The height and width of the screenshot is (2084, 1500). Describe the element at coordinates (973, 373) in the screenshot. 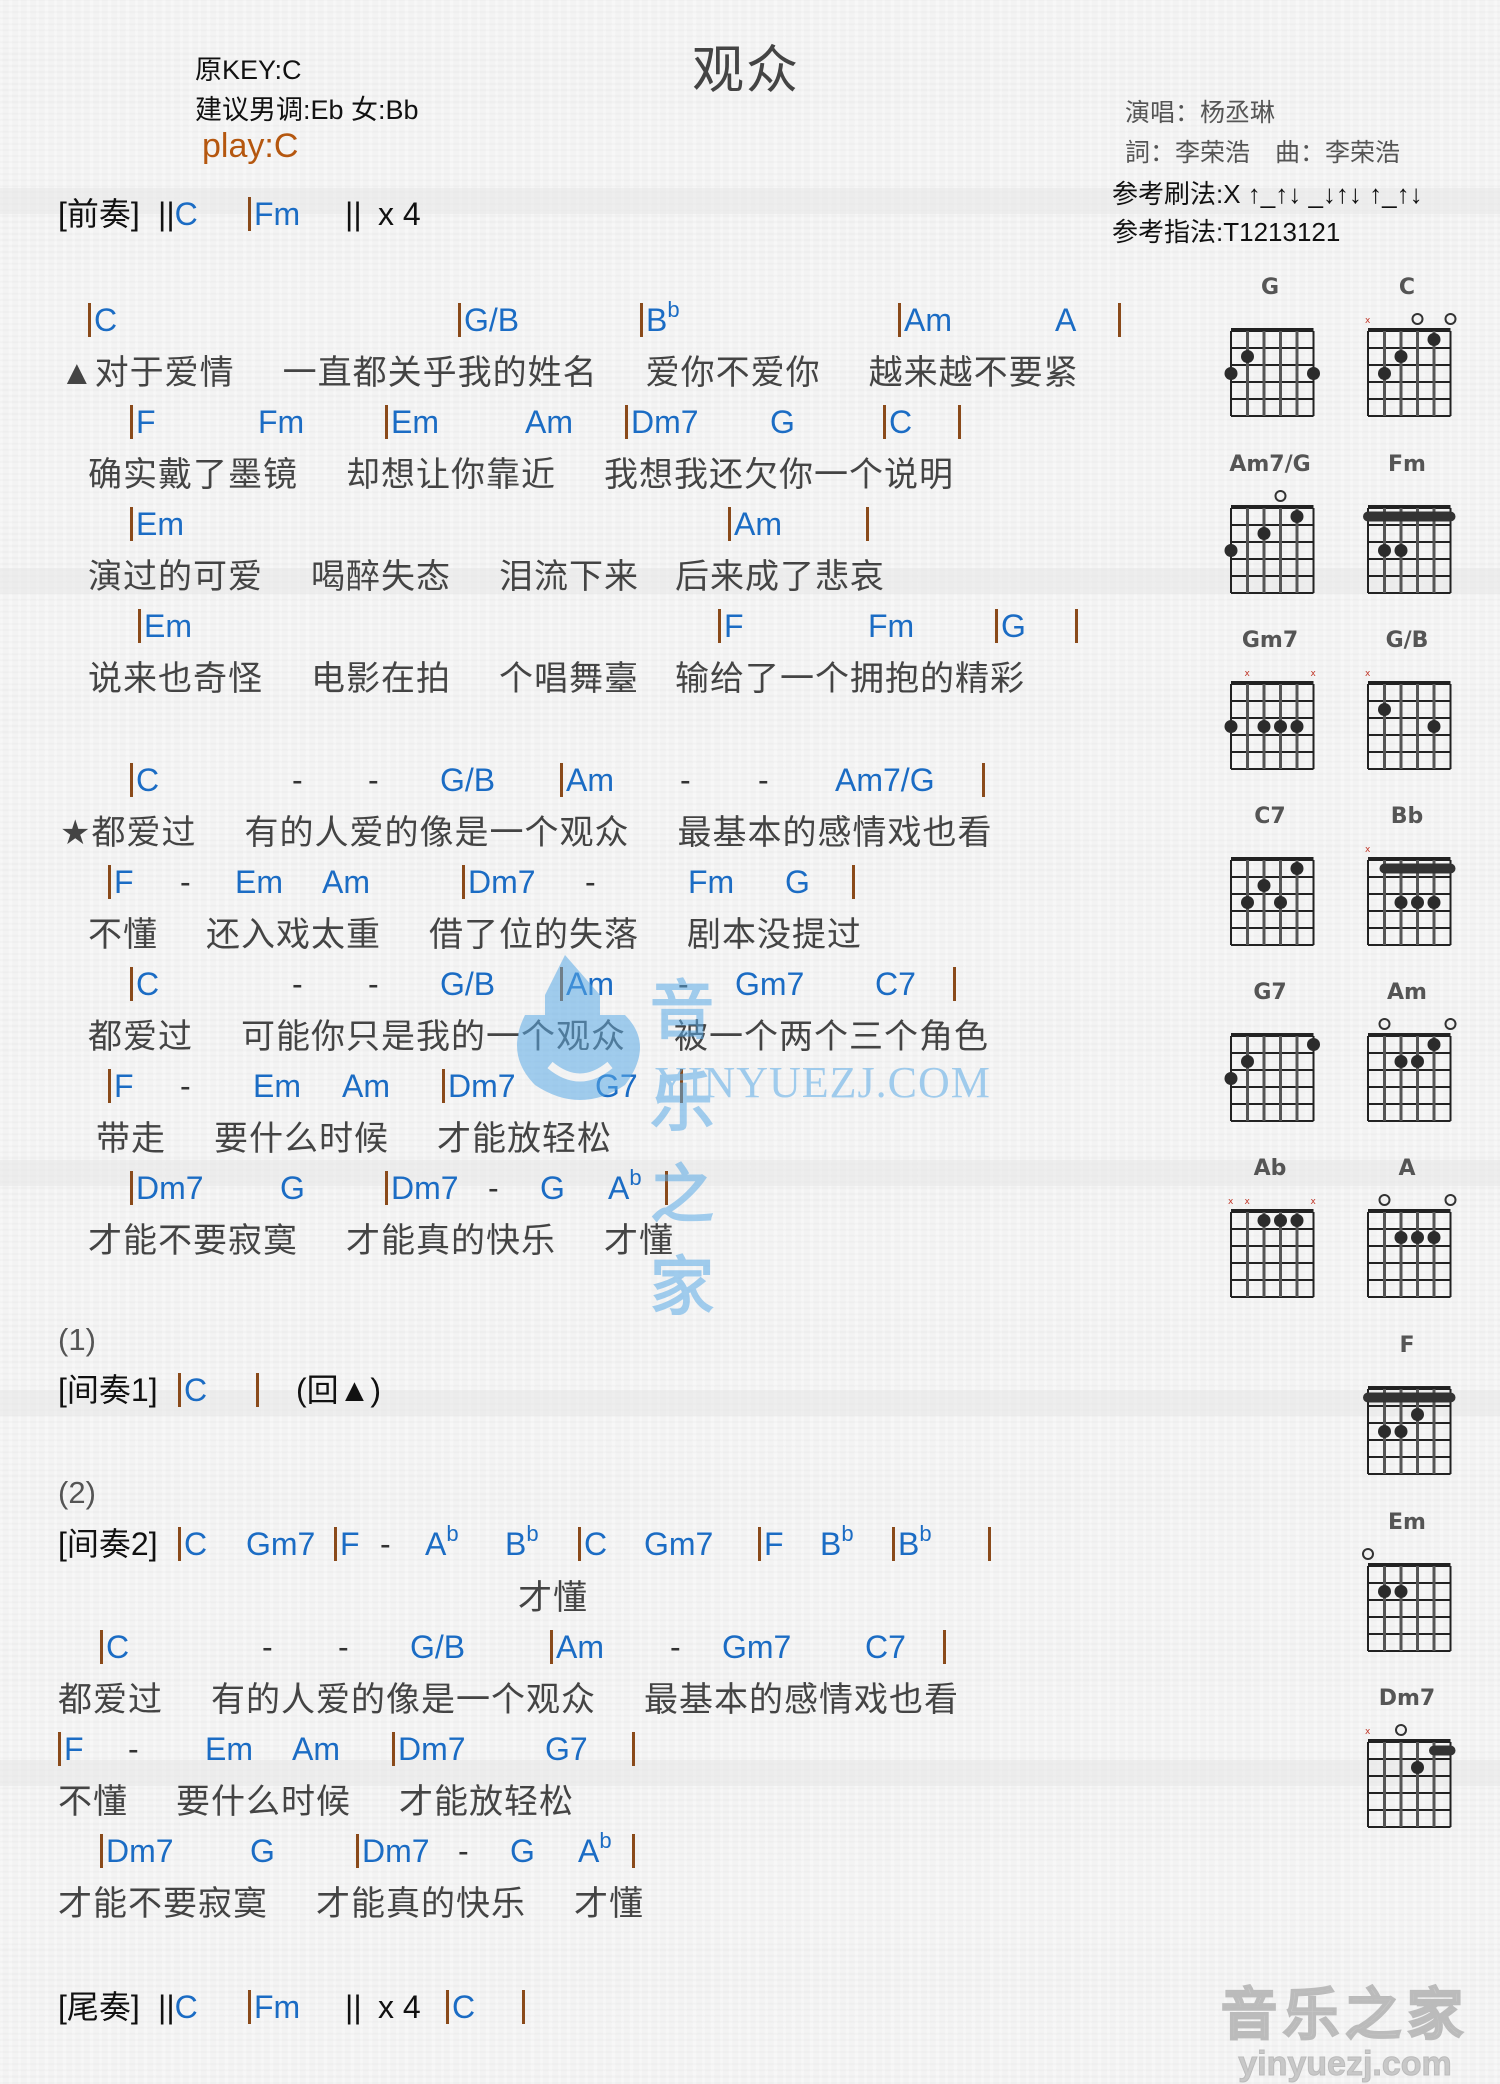

I see `lyric-phrase: 越来越不要紧` at that location.